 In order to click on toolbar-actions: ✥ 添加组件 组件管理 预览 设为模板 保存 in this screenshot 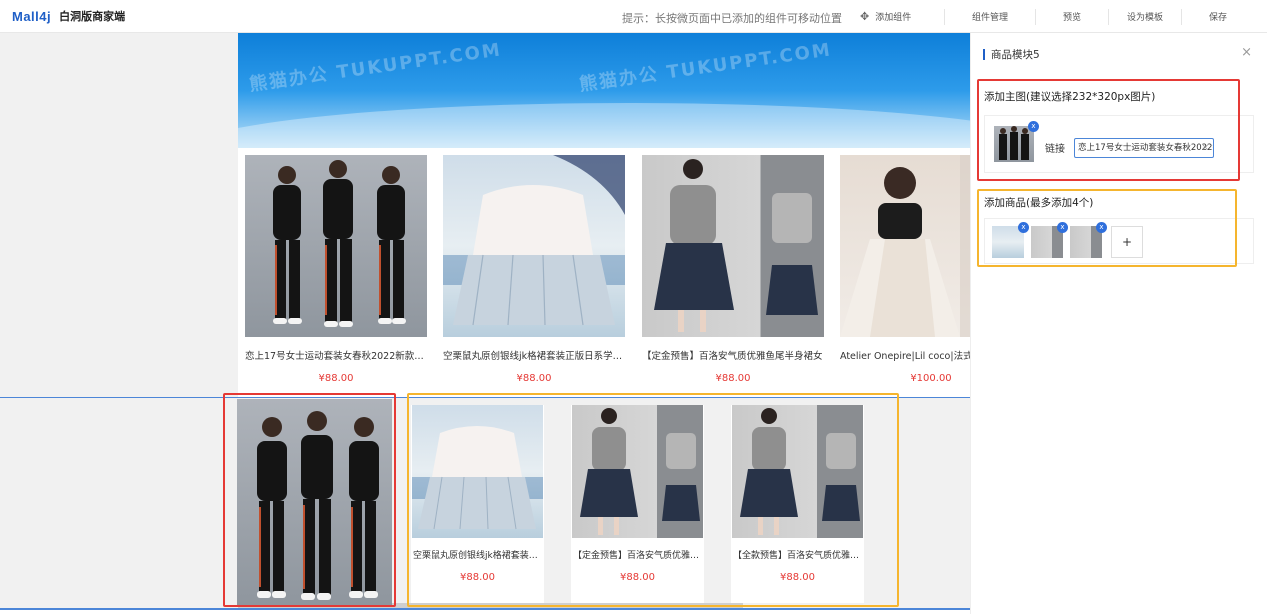, I will do `click(1057, 16)`.